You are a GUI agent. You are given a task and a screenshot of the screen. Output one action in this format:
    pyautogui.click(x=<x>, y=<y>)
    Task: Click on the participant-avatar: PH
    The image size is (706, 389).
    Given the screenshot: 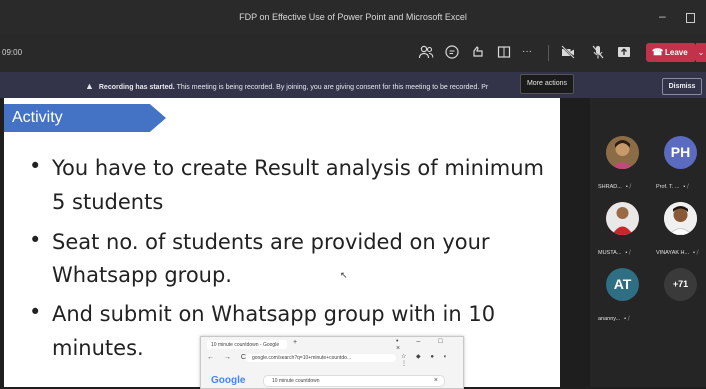 What is the action you would take?
    pyautogui.click(x=680, y=152)
    